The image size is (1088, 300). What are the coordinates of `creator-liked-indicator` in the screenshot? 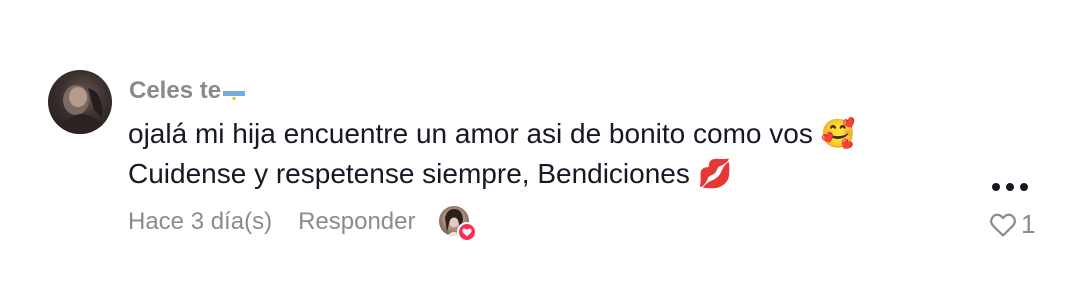 It's located at (458, 224).